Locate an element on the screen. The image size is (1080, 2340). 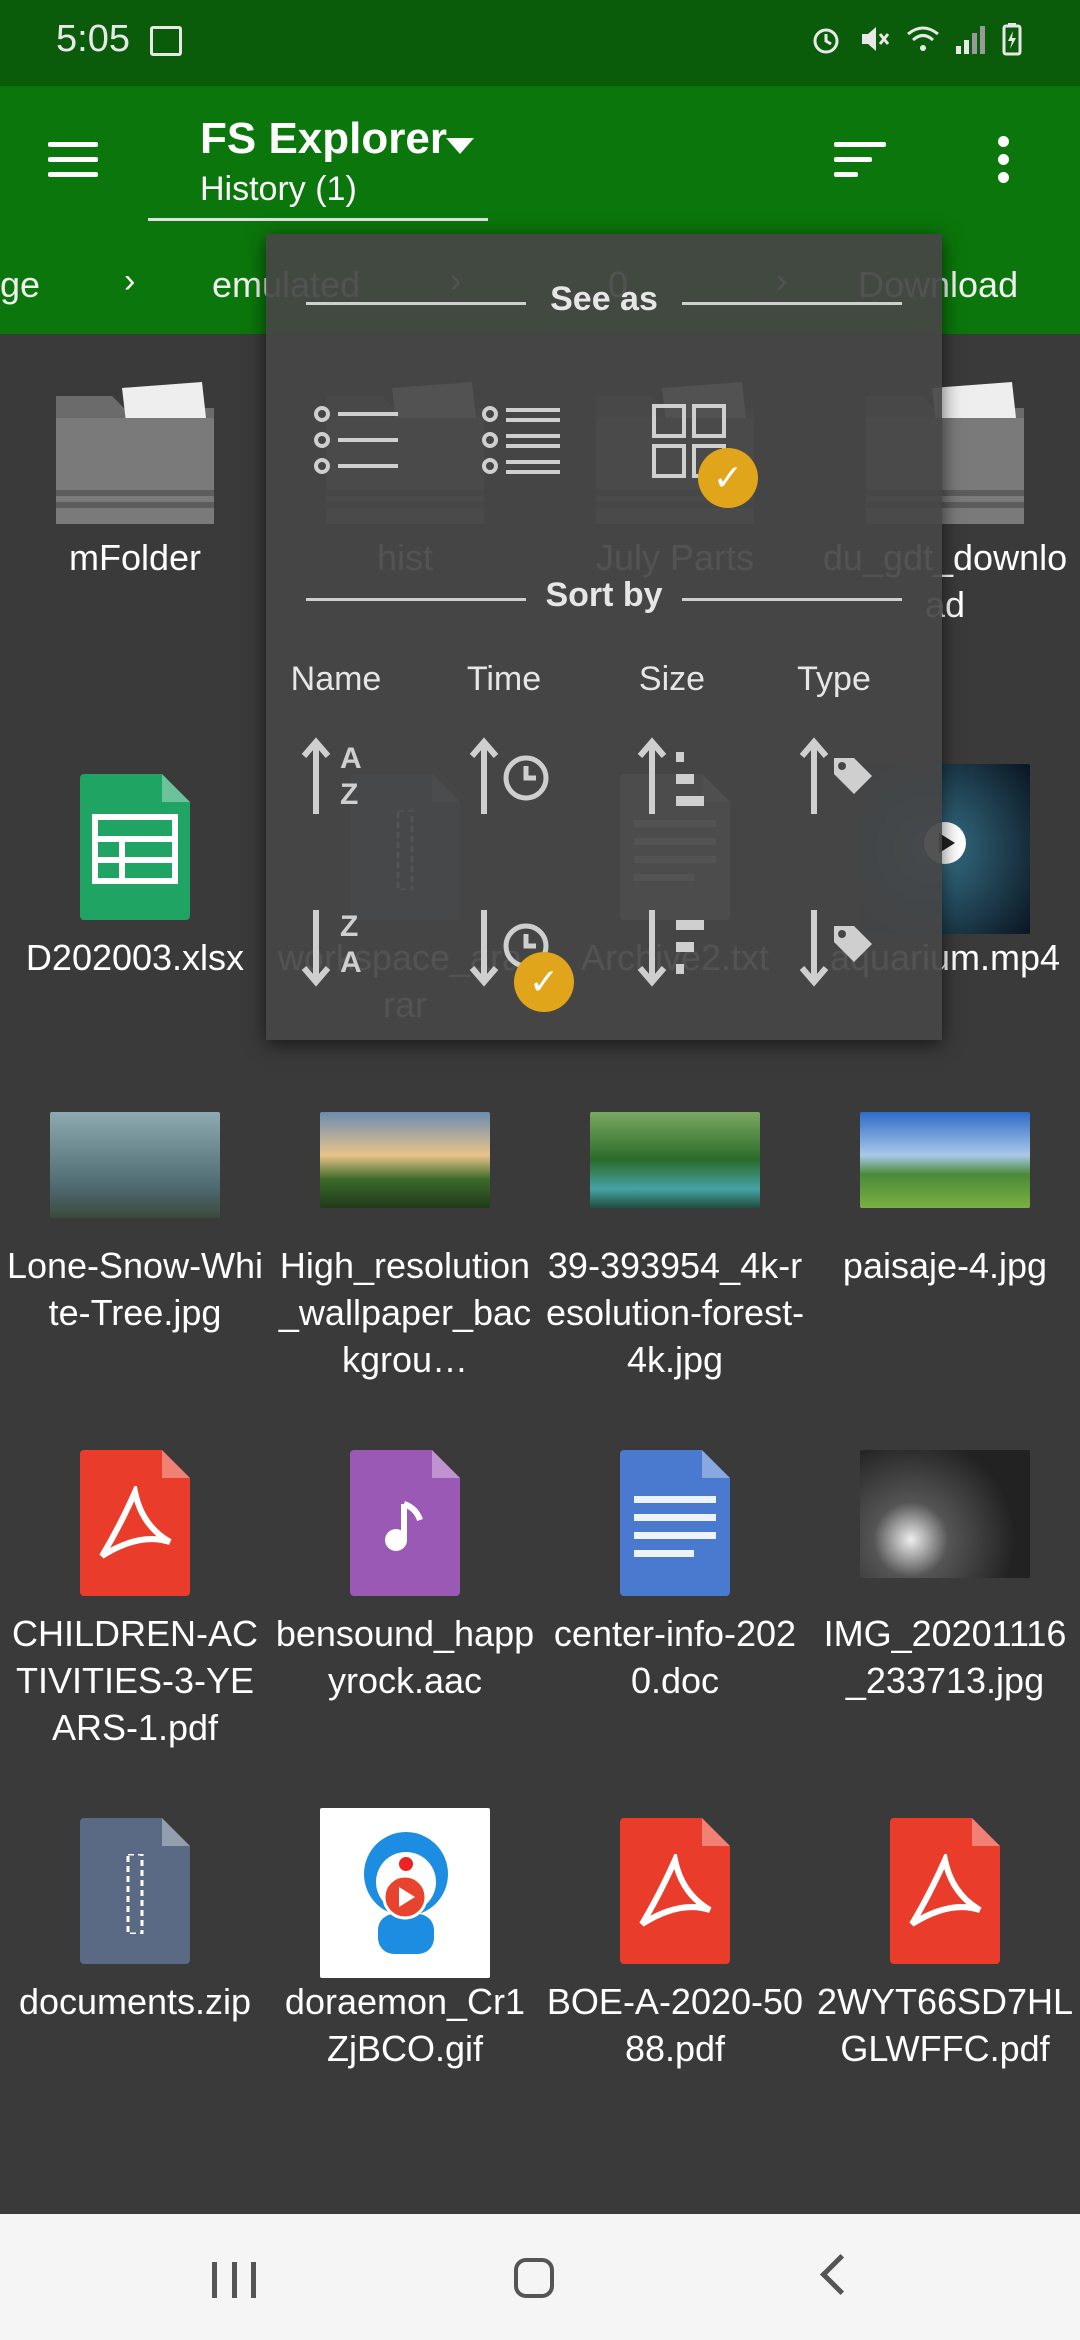
see-as-label: See as is located at coordinates (604, 299).